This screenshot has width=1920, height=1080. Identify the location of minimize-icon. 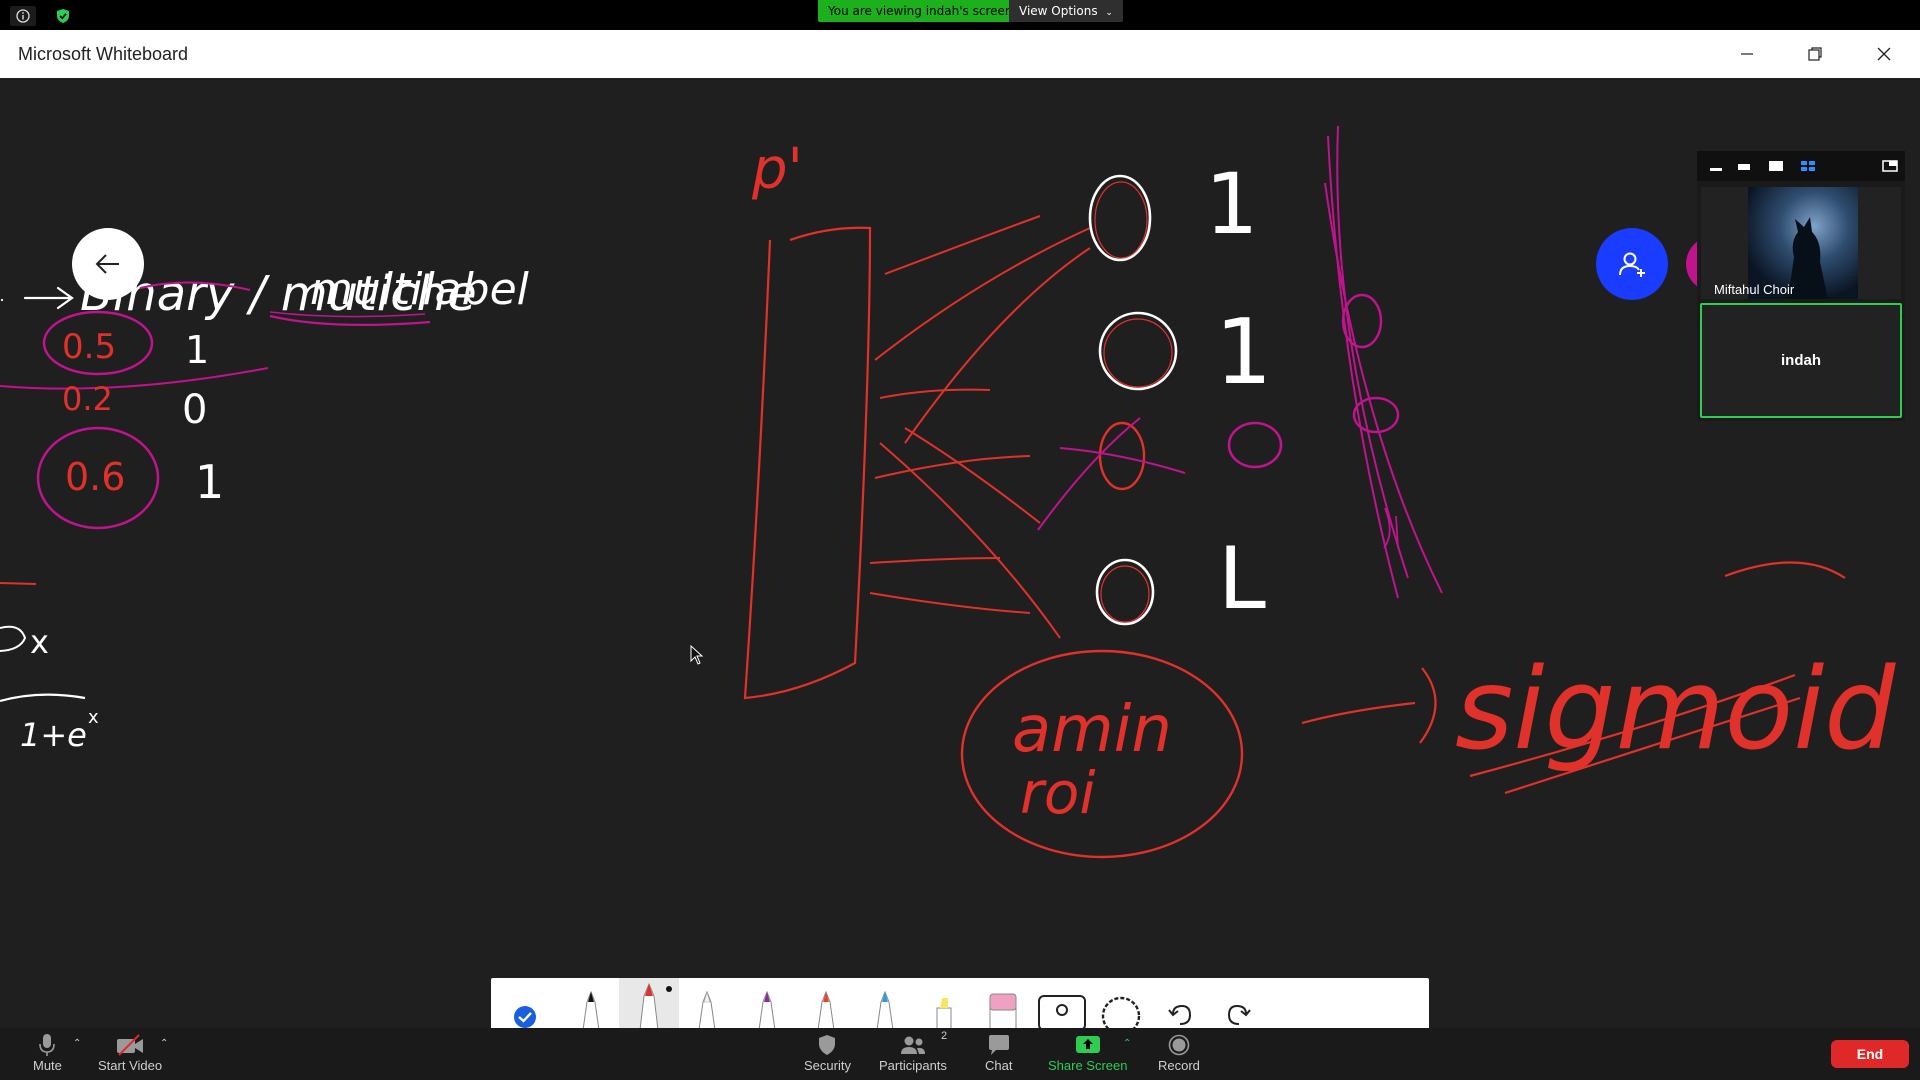
(1747, 54).